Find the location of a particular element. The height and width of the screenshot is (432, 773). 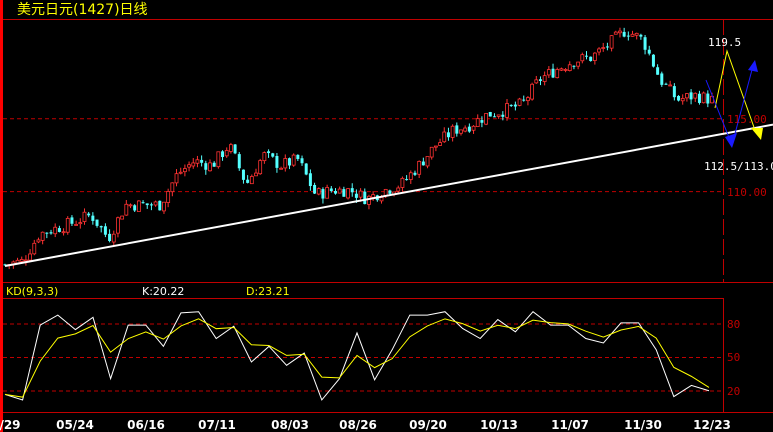

kd-tick-80: 80 is located at coordinates (733, 324).